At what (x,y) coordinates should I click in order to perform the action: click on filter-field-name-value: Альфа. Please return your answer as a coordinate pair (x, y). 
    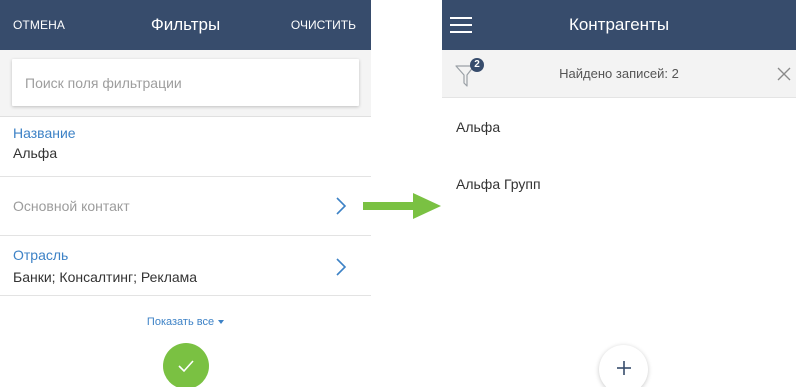
    Looking at the image, I should click on (35, 153).